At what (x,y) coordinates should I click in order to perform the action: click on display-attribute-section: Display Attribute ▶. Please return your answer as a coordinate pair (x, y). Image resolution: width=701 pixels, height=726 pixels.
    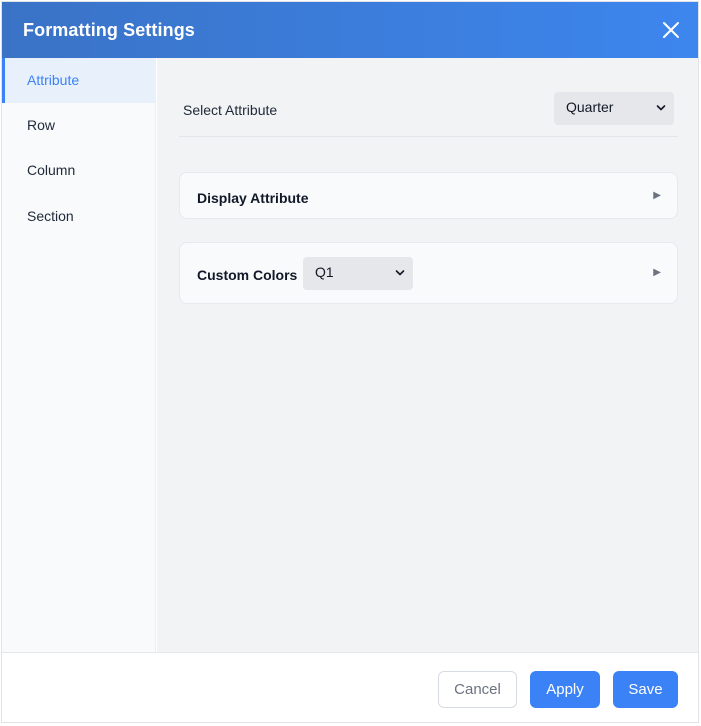
    Looking at the image, I should click on (428, 195).